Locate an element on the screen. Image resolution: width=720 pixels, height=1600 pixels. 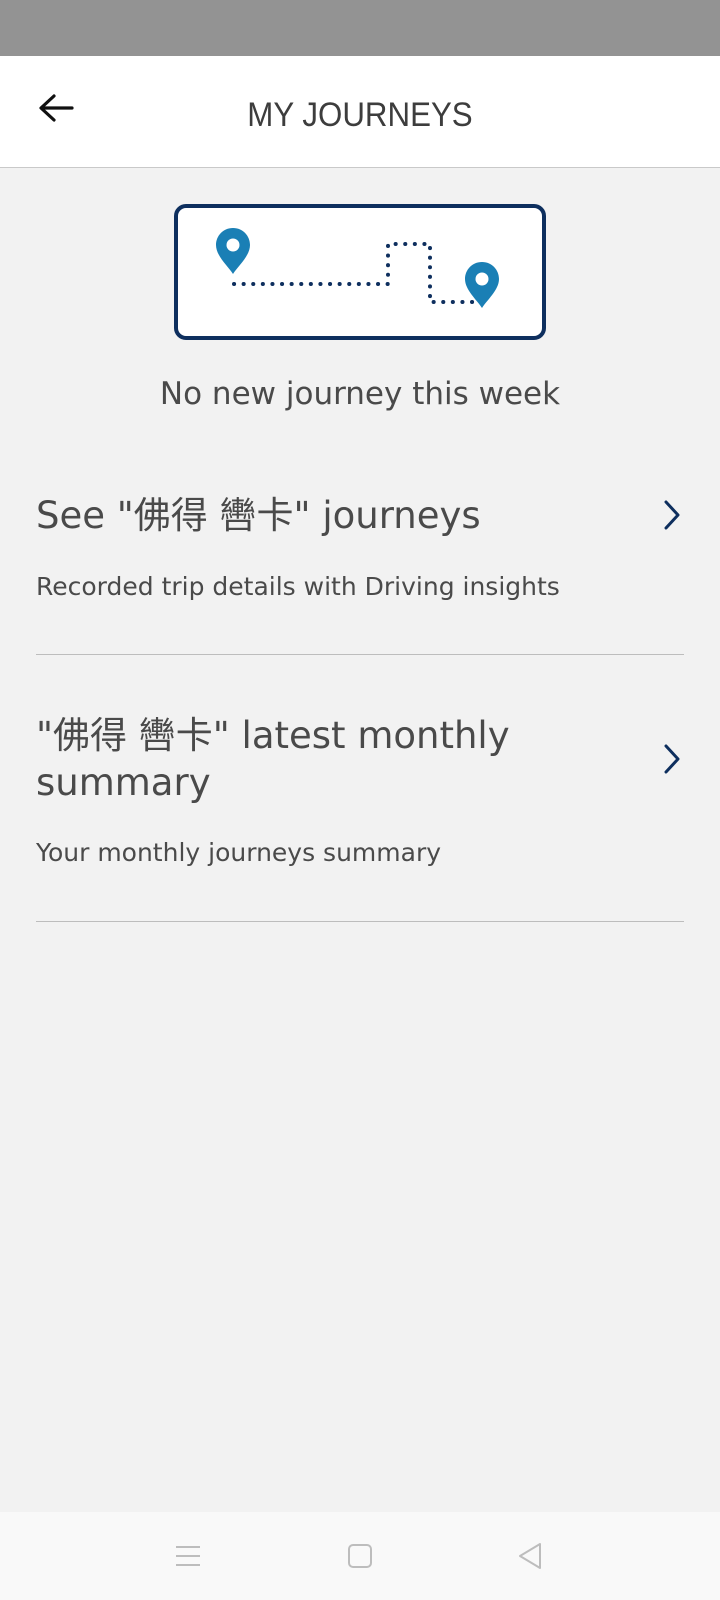
app-header: MY JOURNEYS is located at coordinates (360, 112).